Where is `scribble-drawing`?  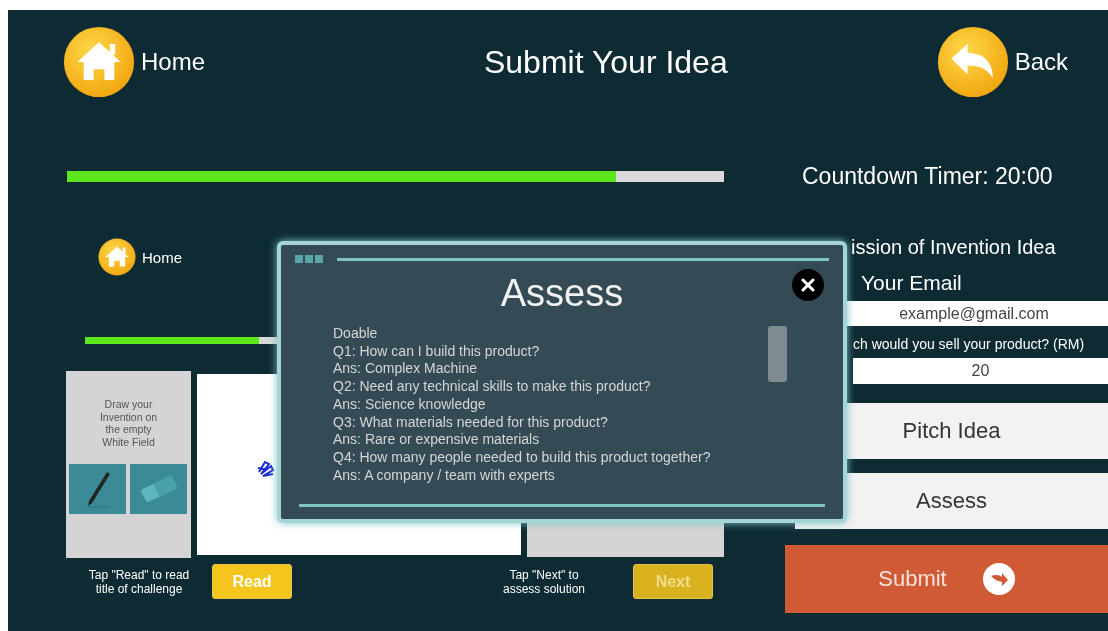 scribble-drawing is located at coordinates (266, 468).